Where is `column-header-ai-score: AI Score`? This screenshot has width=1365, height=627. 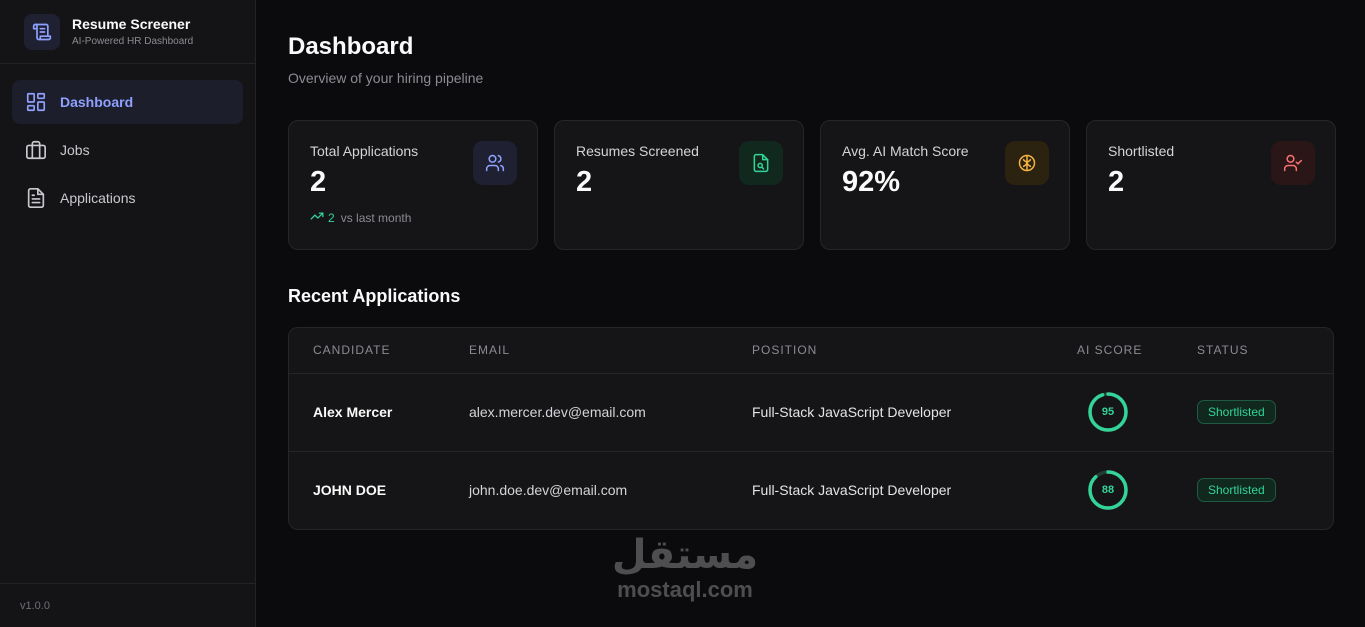 column-header-ai-score: AI Score is located at coordinates (1137, 351).